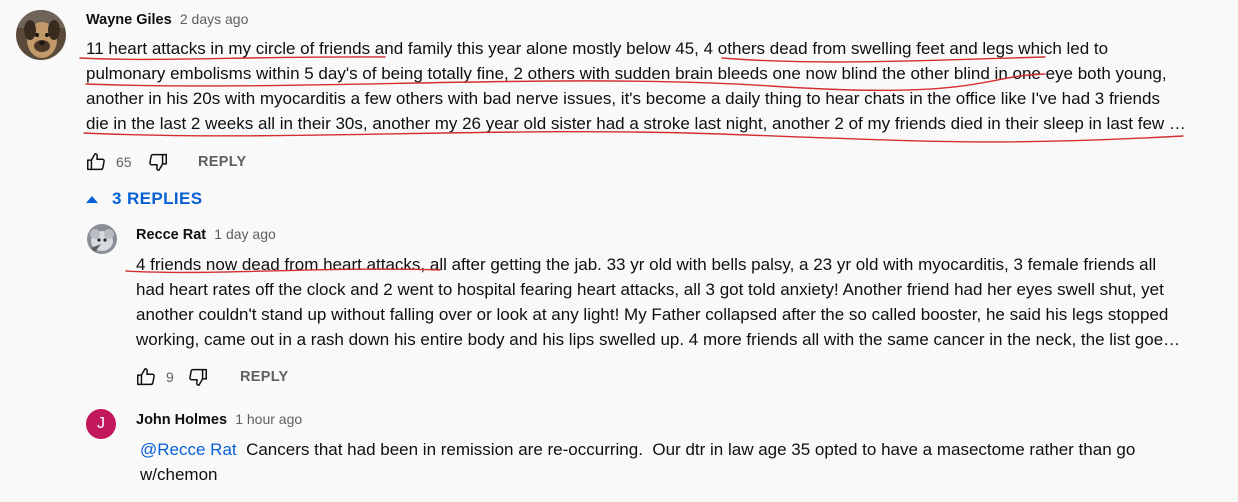 The height and width of the screenshot is (502, 1238). I want to click on comment-actions: 65 REPLY, so click(165, 162).